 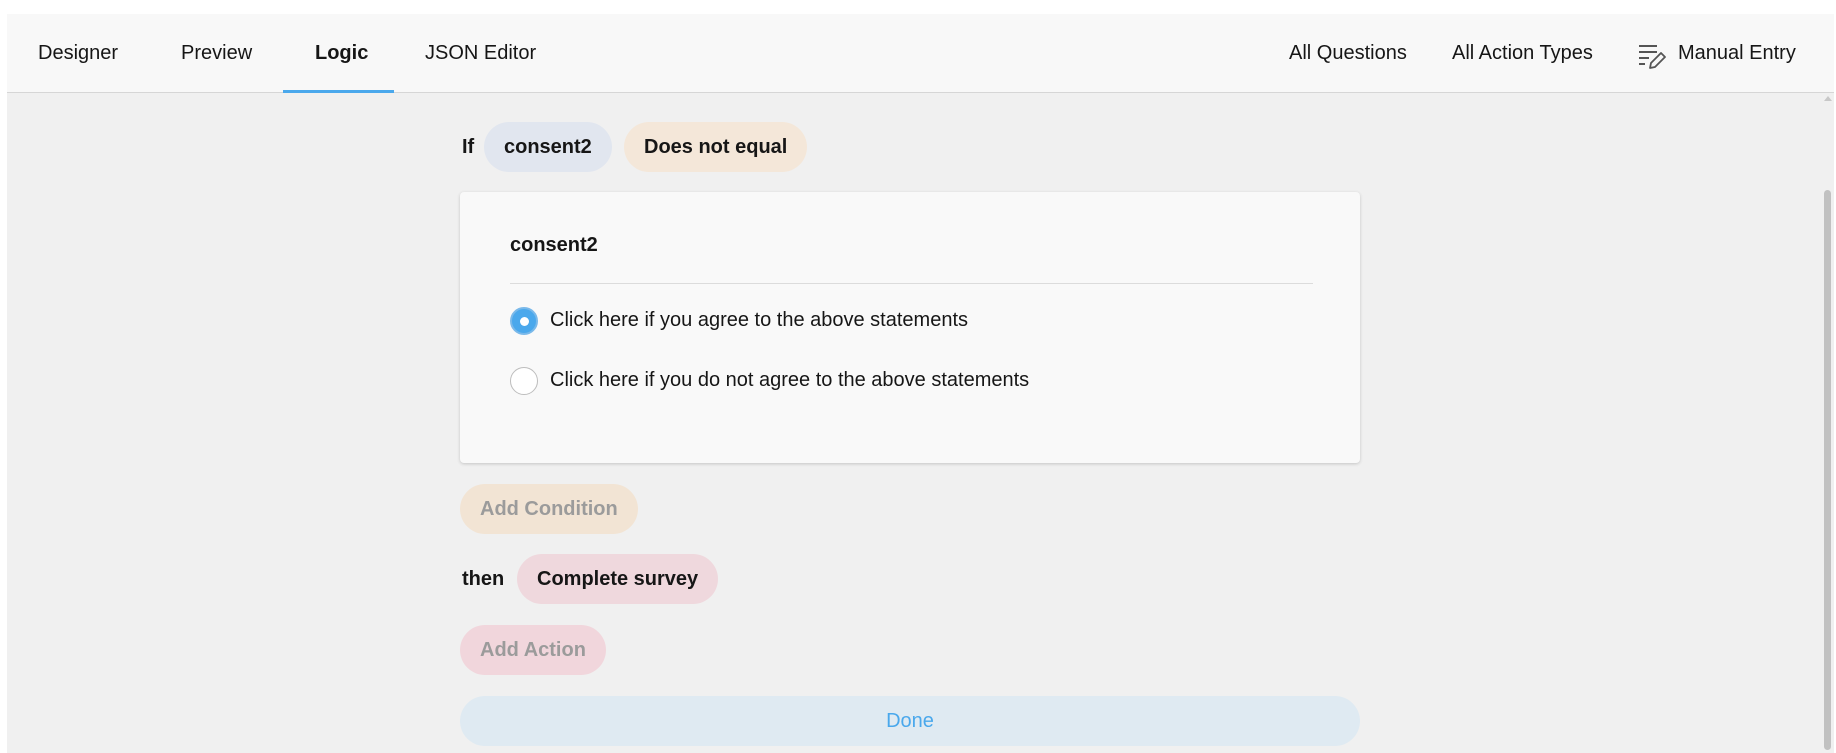 I want to click on active-tab-indicator, so click(x=338, y=91).